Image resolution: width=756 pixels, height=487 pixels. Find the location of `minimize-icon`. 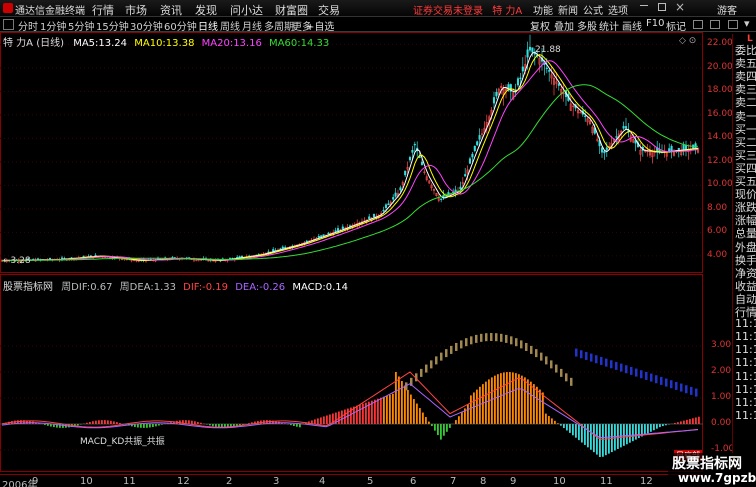

minimize-icon is located at coordinates (644, 5).